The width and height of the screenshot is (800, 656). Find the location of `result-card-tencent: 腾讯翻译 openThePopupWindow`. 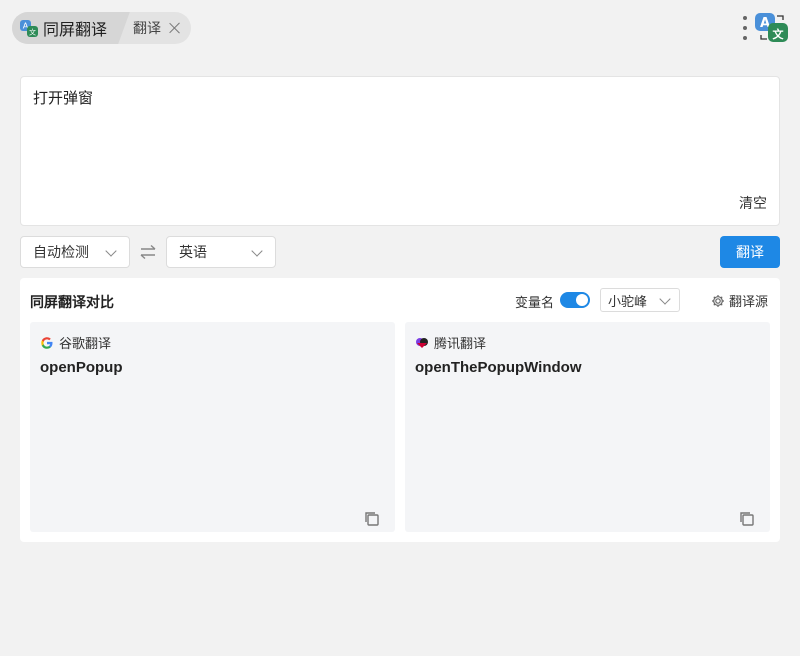

result-card-tencent: 腾讯翻译 openThePopupWindow is located at coordinates (587, 427).